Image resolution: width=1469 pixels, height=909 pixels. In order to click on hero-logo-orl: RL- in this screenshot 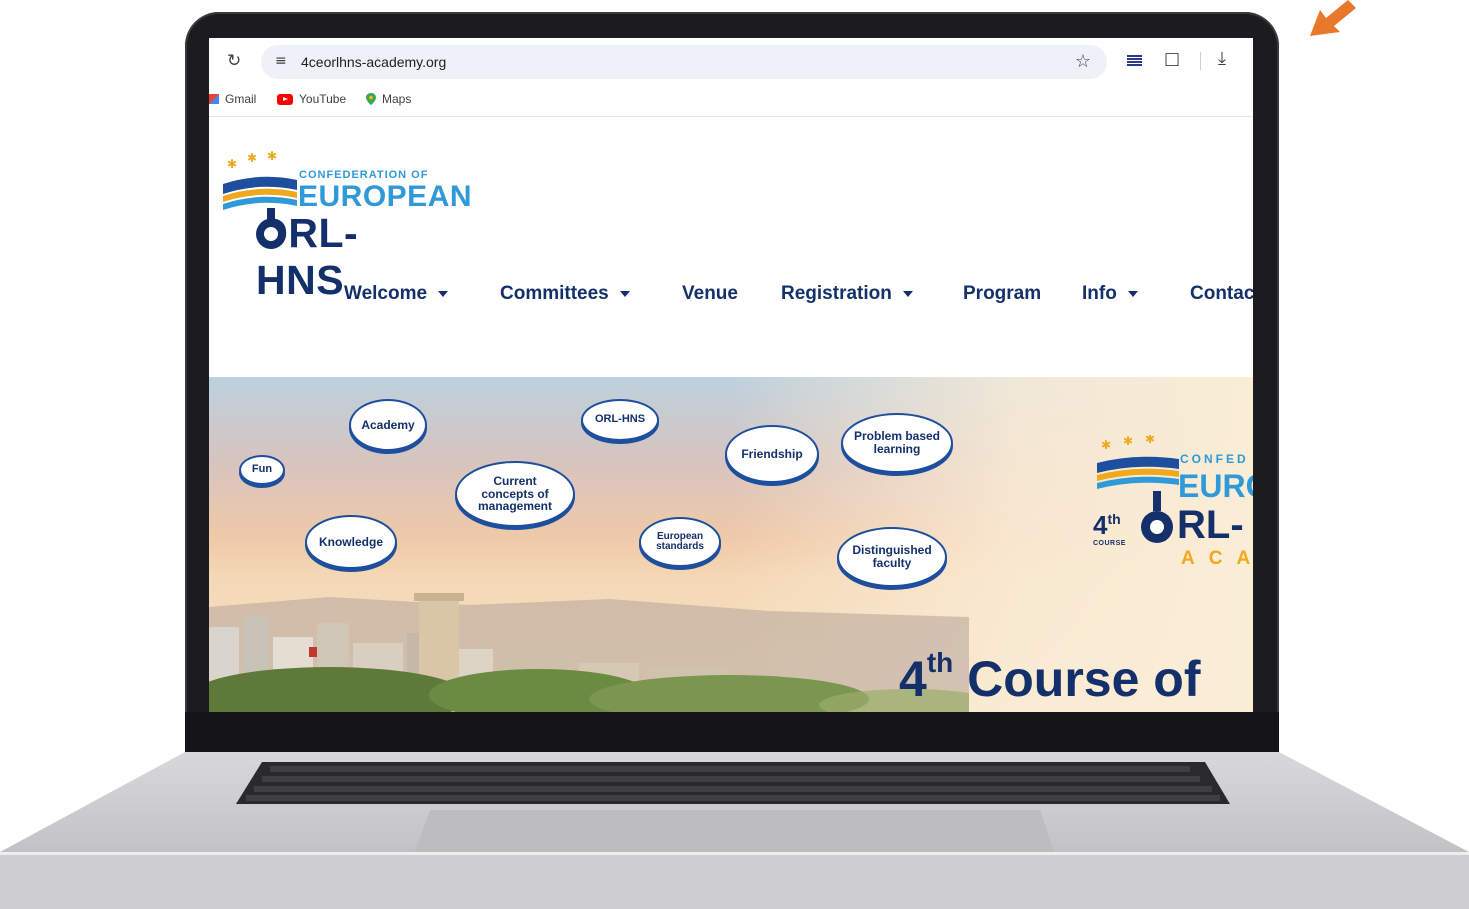, I will do `click(1210, 525)`.